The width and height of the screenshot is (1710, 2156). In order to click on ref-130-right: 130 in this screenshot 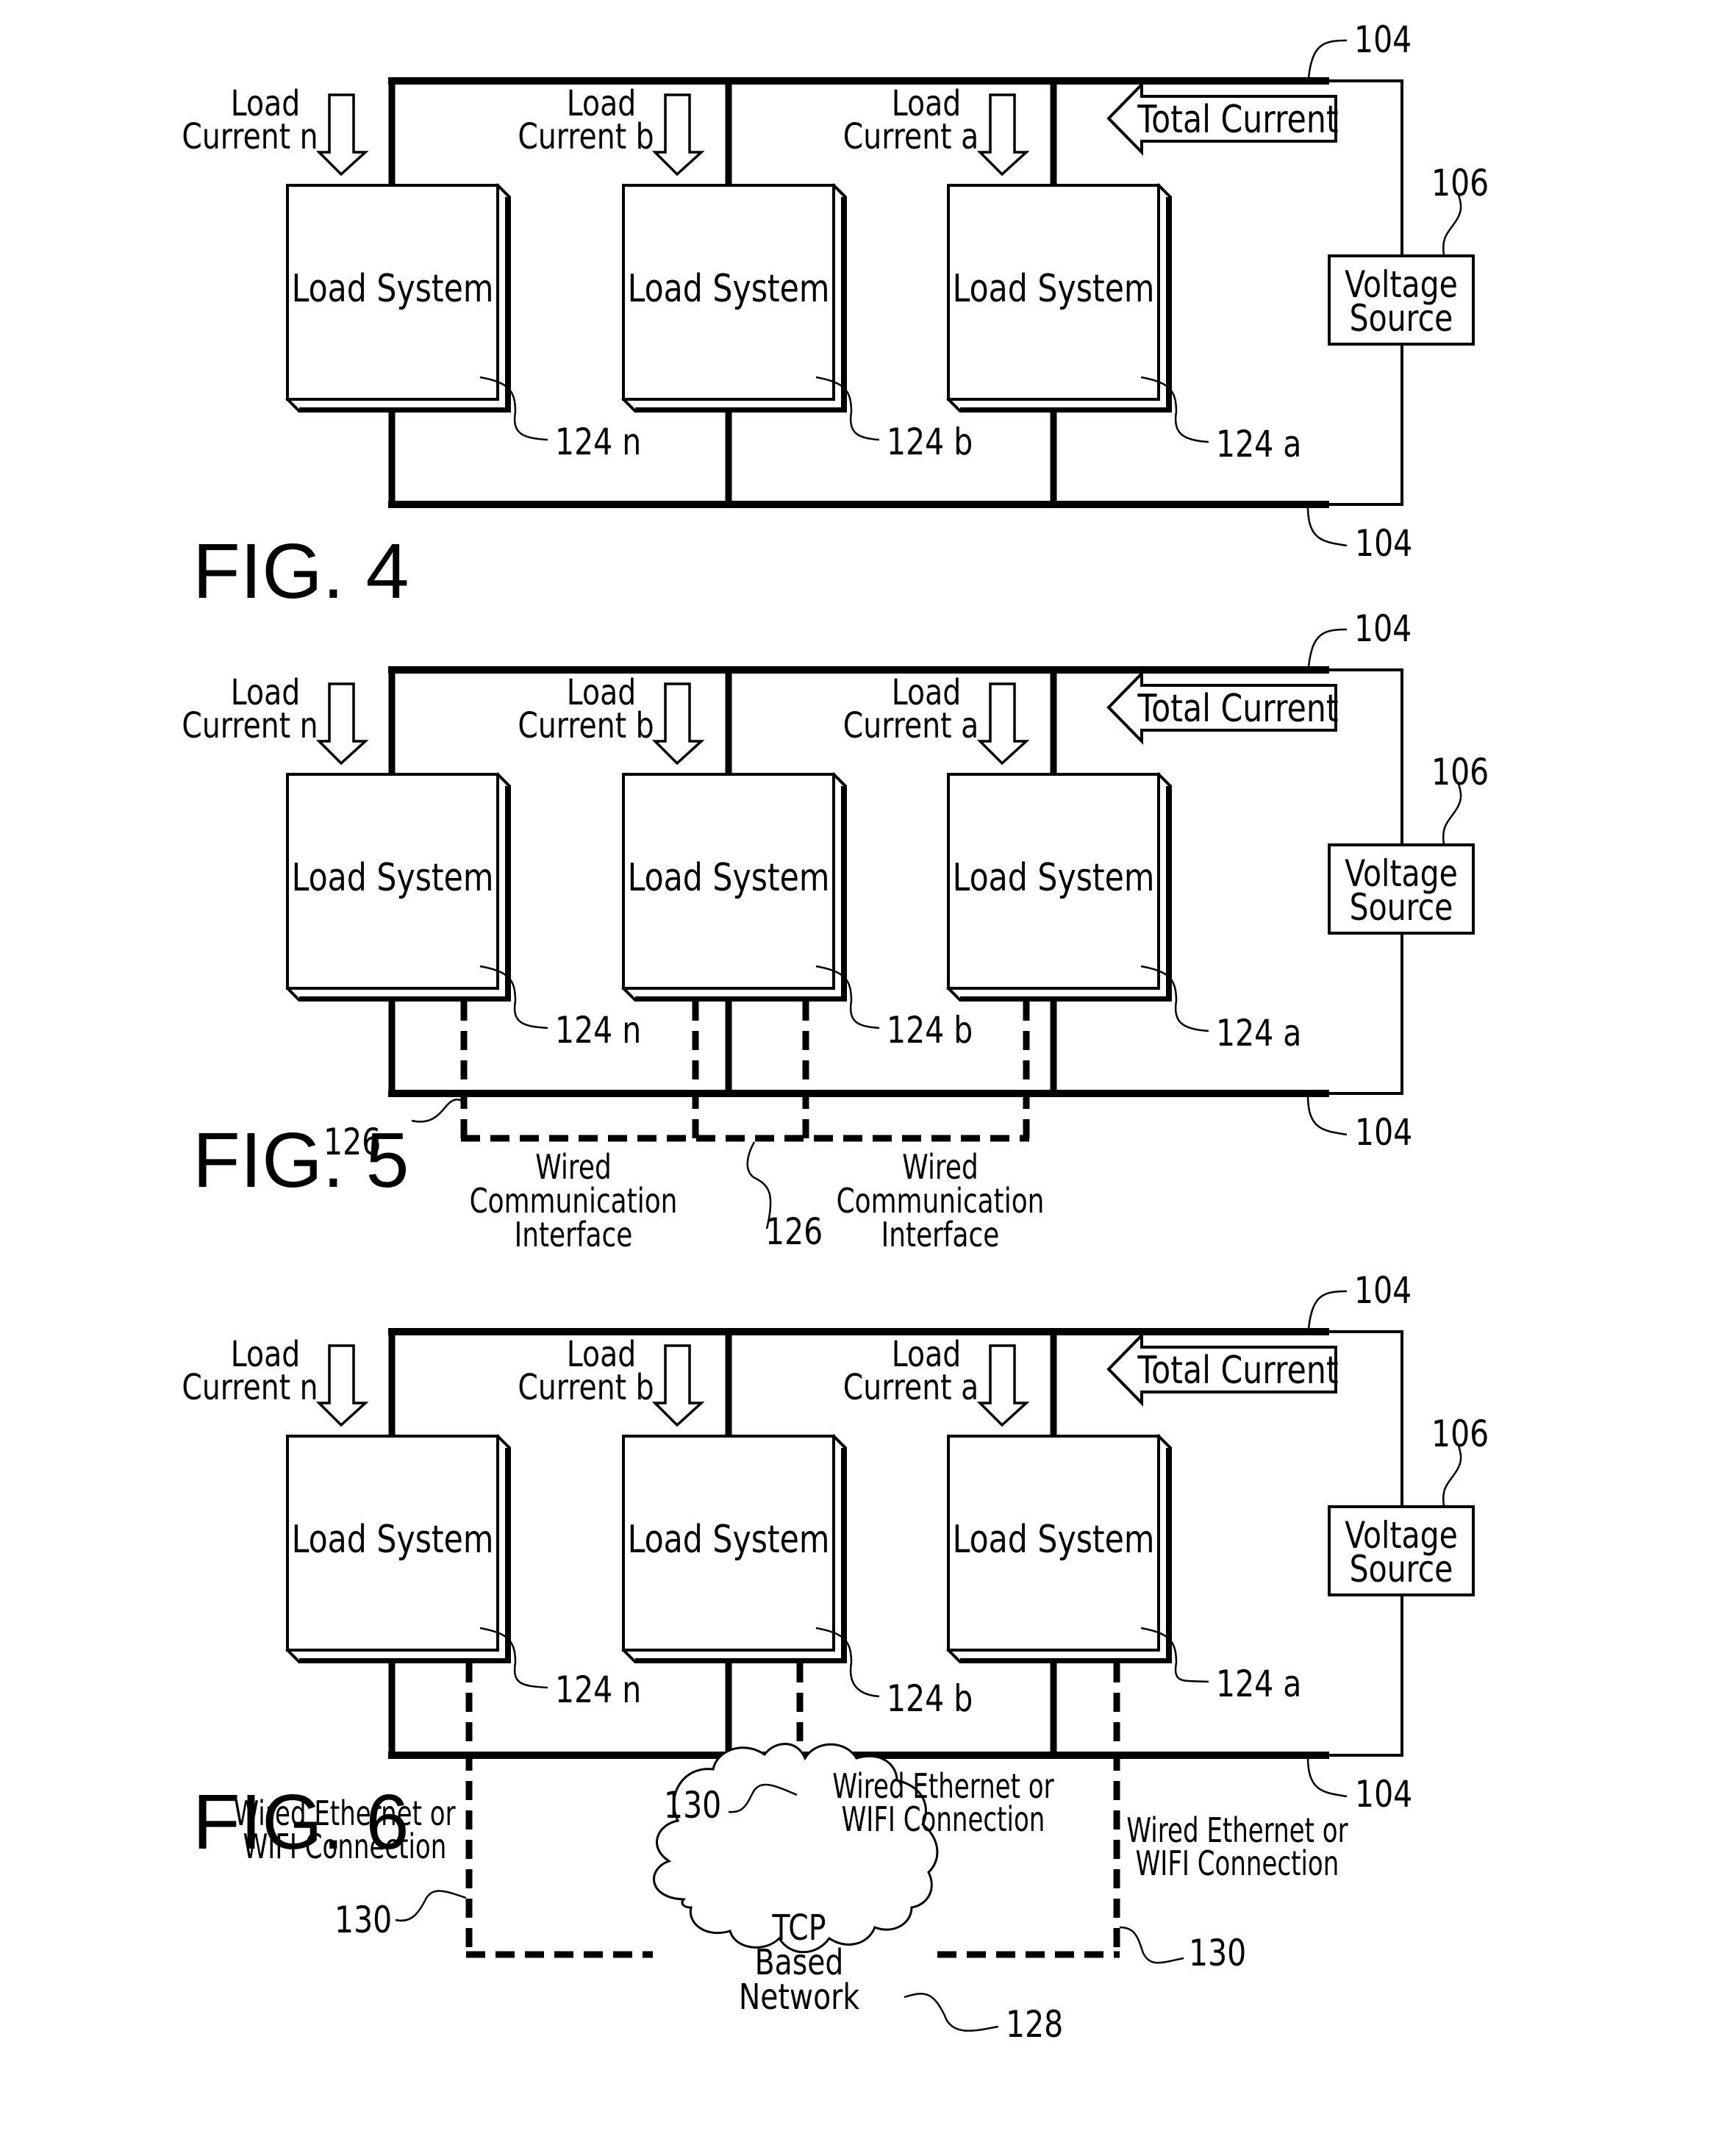, I will do `click(1217, 1953)`.